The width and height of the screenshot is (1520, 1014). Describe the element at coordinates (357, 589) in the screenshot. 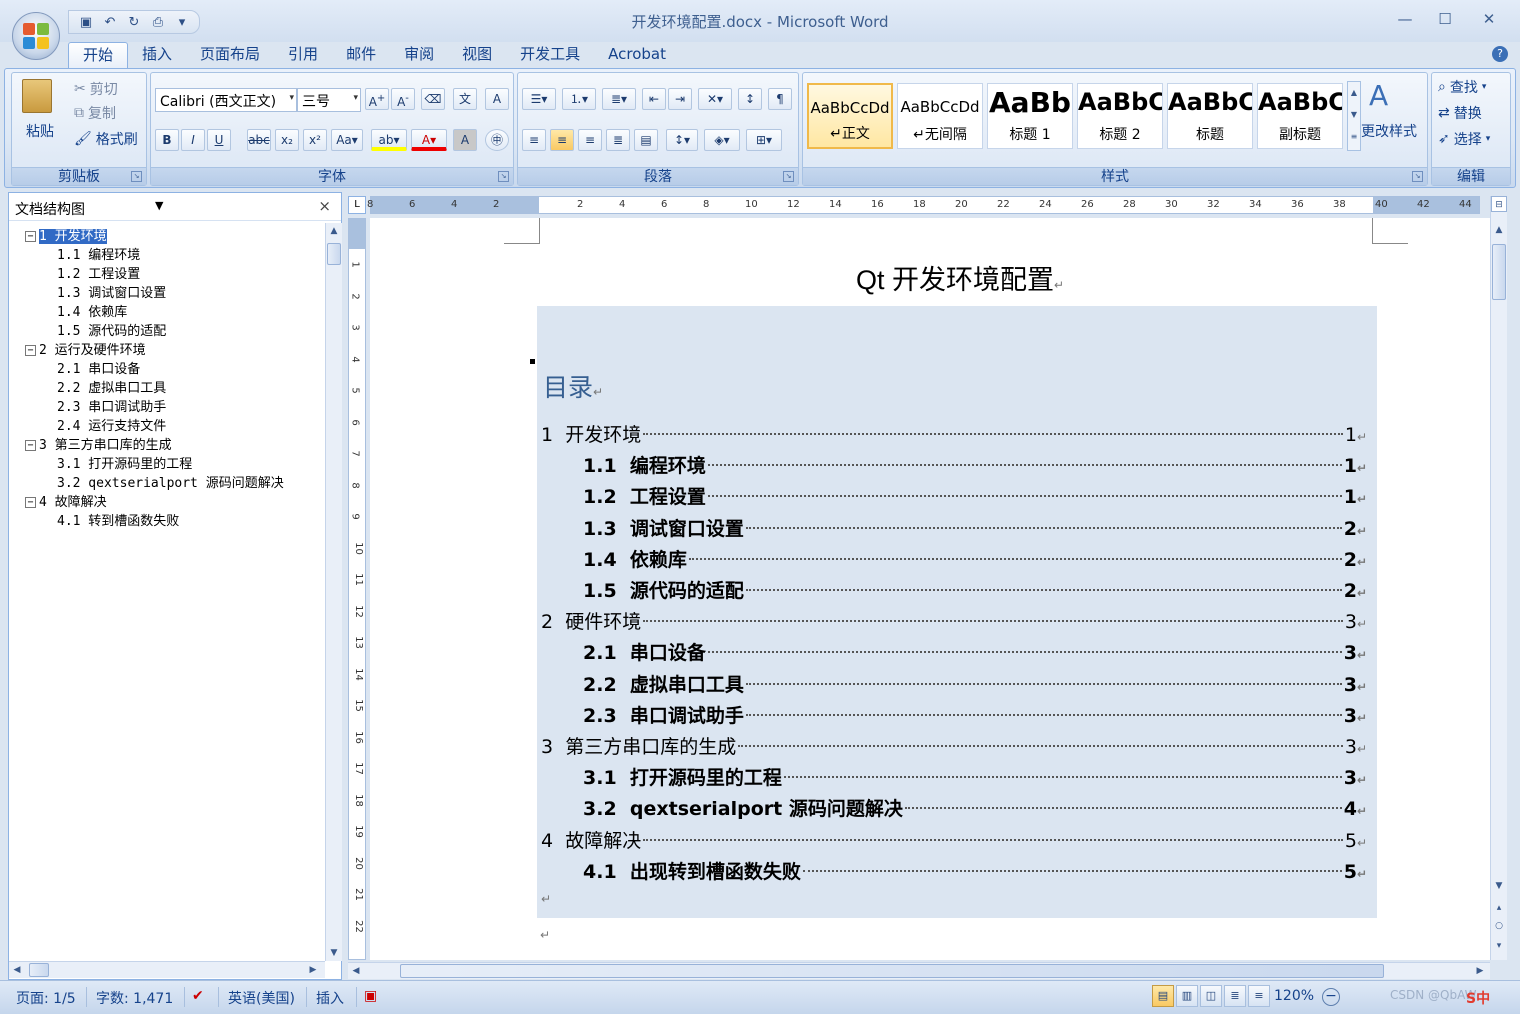

I see `vertical-ruler: 1 2 3 4 5 6 7 8 9 10 11 12 13 14 15 16 17 18 19 20 21 22` at that location.